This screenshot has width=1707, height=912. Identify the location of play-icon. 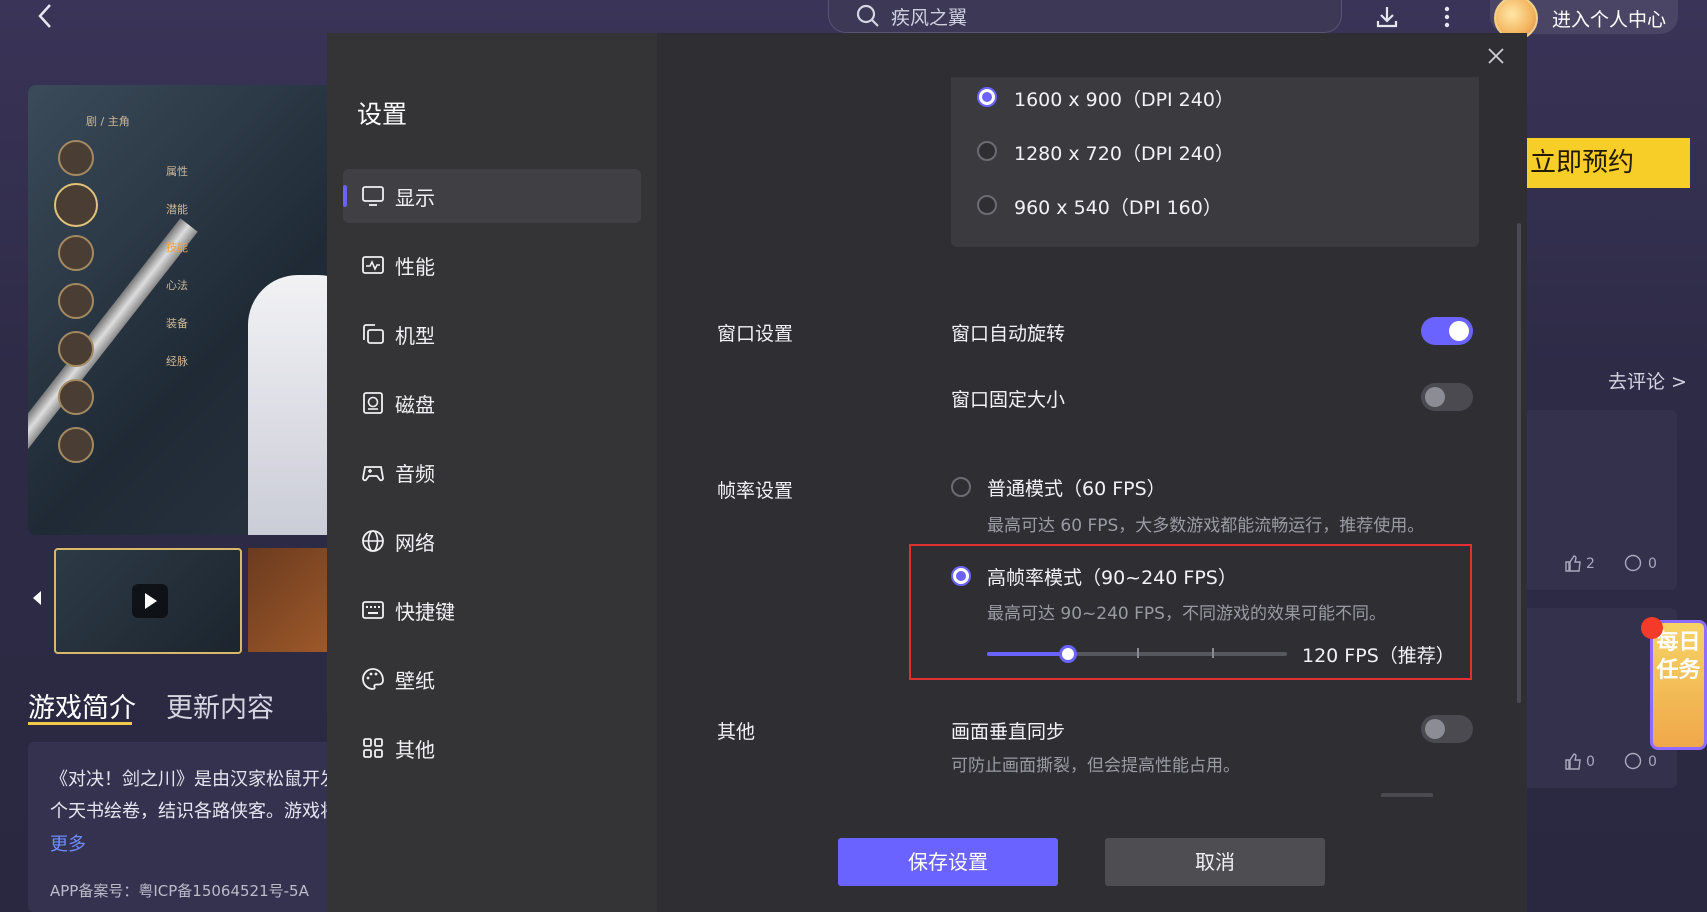
(150, 601).